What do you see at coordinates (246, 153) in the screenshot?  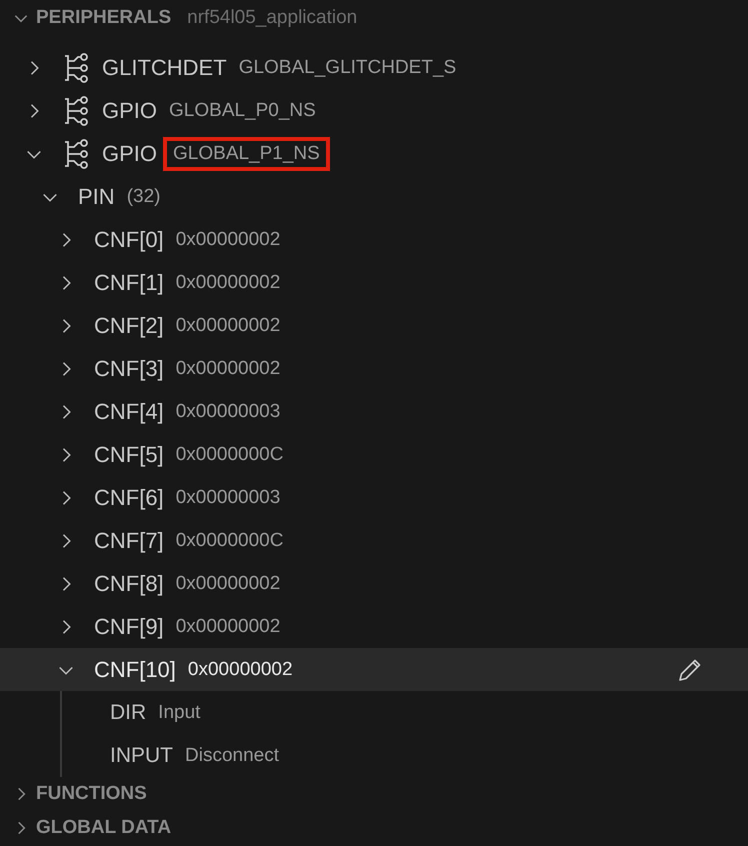 I see `tree-item-value: GLOBAL_P1_NS` at bounding box center [246, 153].